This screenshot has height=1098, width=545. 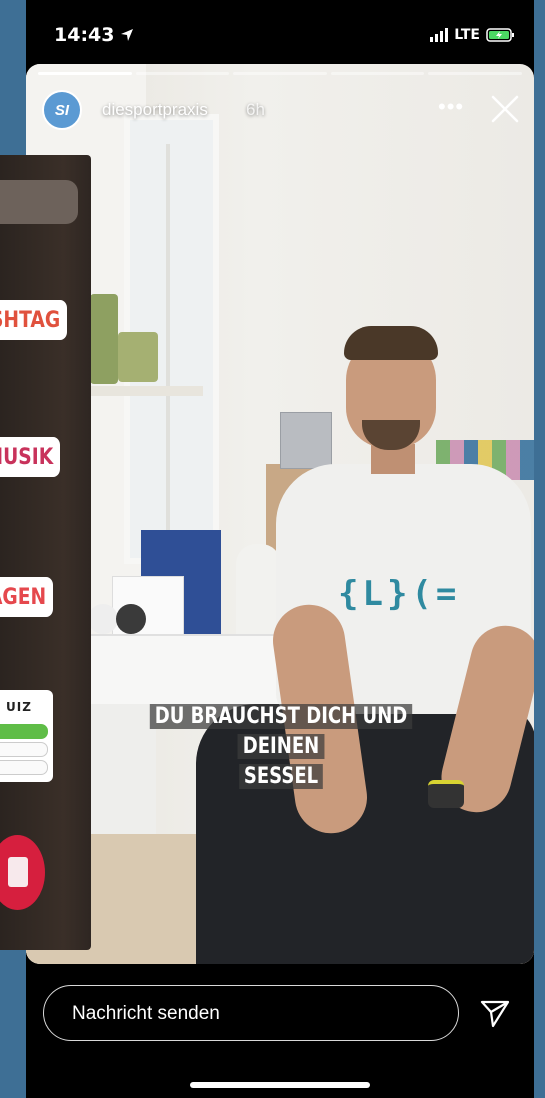 I want to click on quiz-sticker: UIZ, so click(x=26, y=736).